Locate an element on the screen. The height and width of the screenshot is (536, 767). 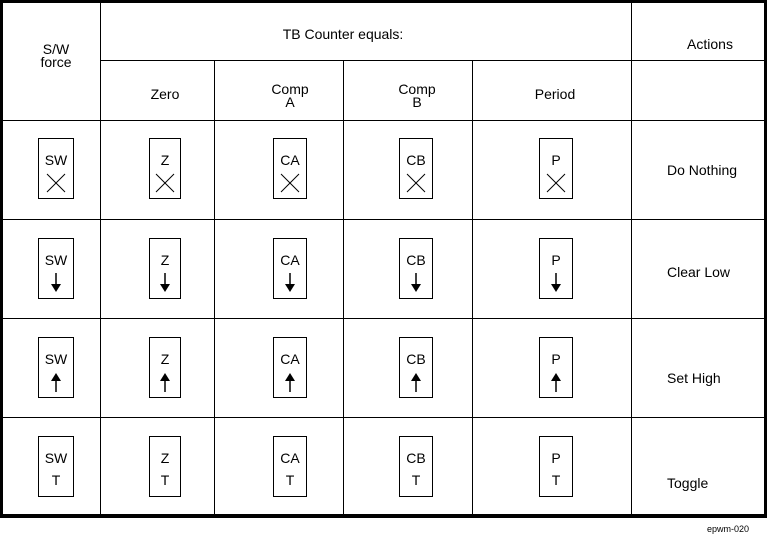
event-box-comp-b-cross: CB is located at coordinates (416, 168).